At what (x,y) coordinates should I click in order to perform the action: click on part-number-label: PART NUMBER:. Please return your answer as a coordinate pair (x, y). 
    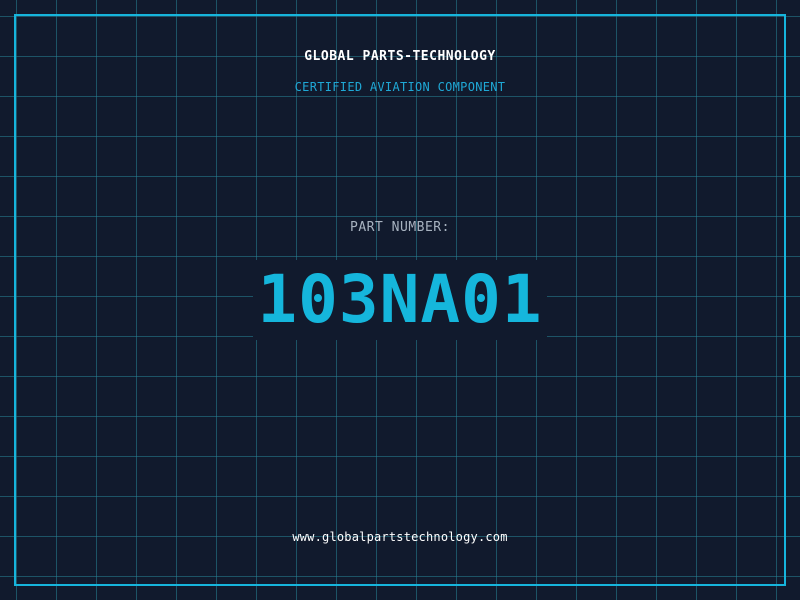
    Looking at the image, I should click on (400, 227).